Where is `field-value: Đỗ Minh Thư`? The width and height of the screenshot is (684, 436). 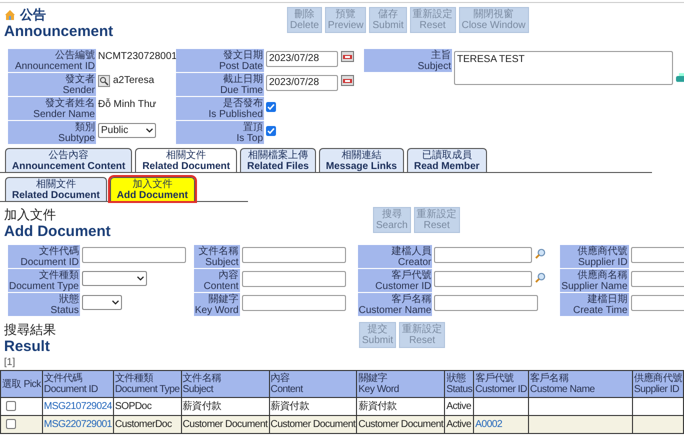 field-value: Đỗ Minh Thư is located at coordinates (127, 104).